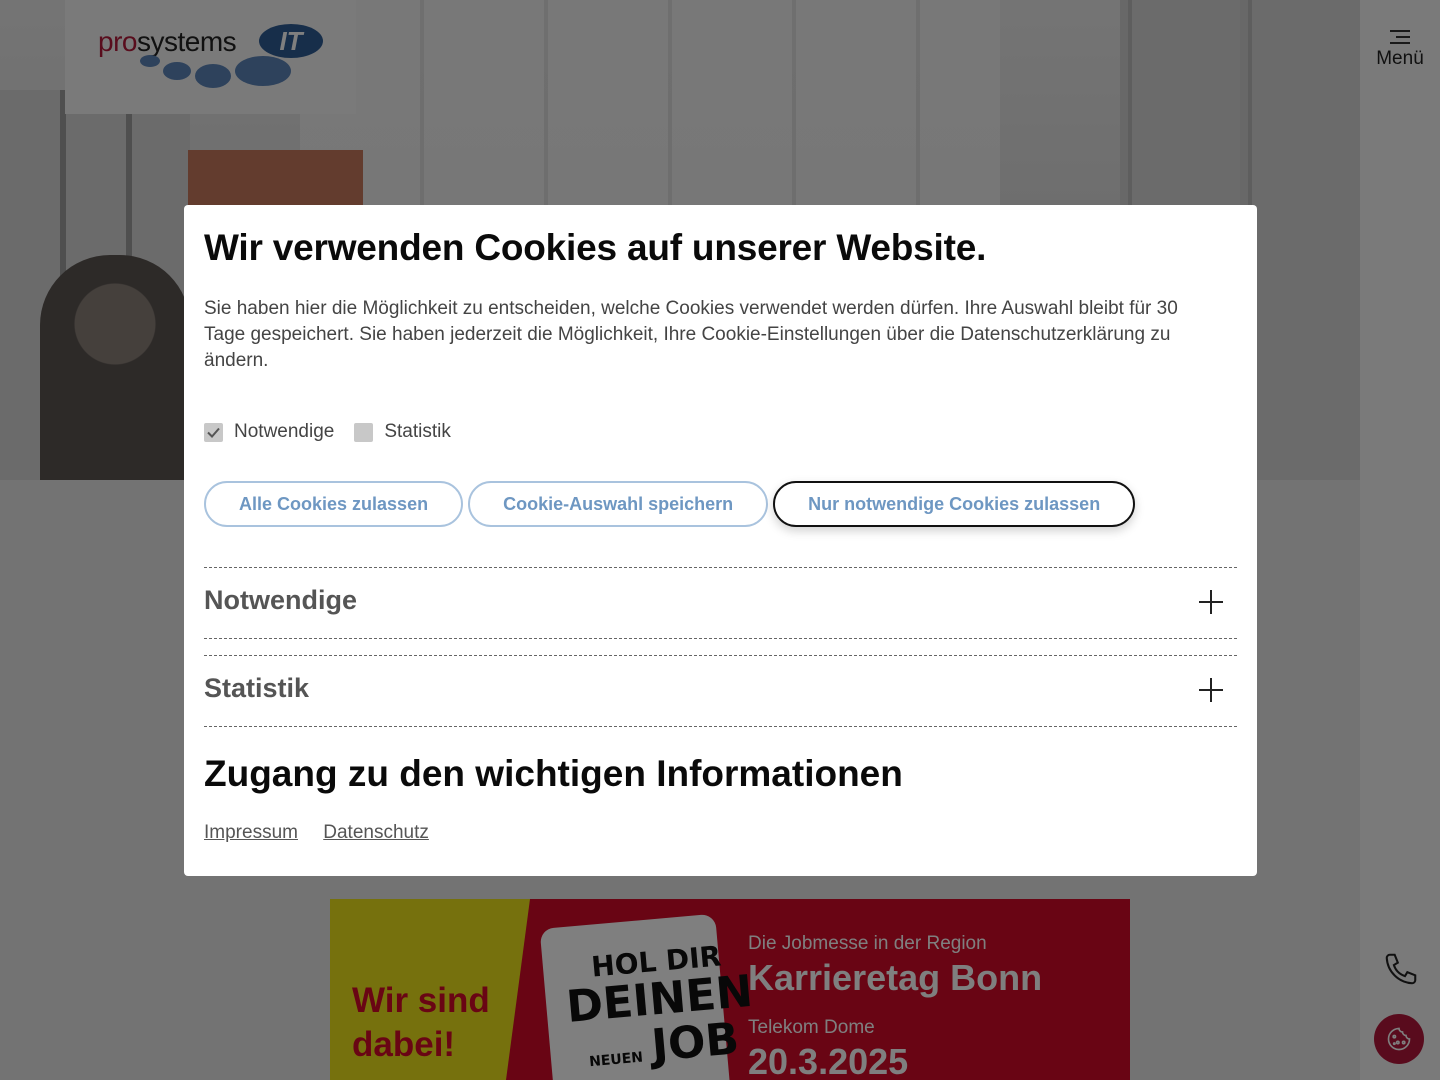 The width and height of the screenshot is (1440, 1080). I want to click on accept-necessary-only-button: Nur notwendige Cookies zulassen, so click(954, 504).